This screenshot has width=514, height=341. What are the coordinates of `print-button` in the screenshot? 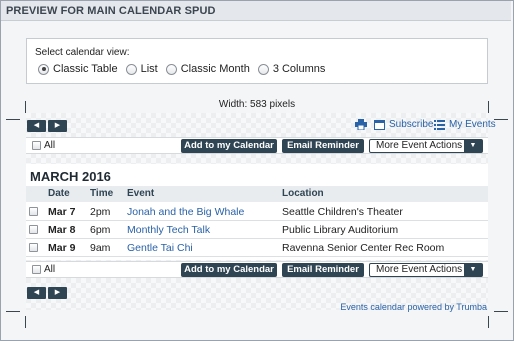 It's located at (363, 124).